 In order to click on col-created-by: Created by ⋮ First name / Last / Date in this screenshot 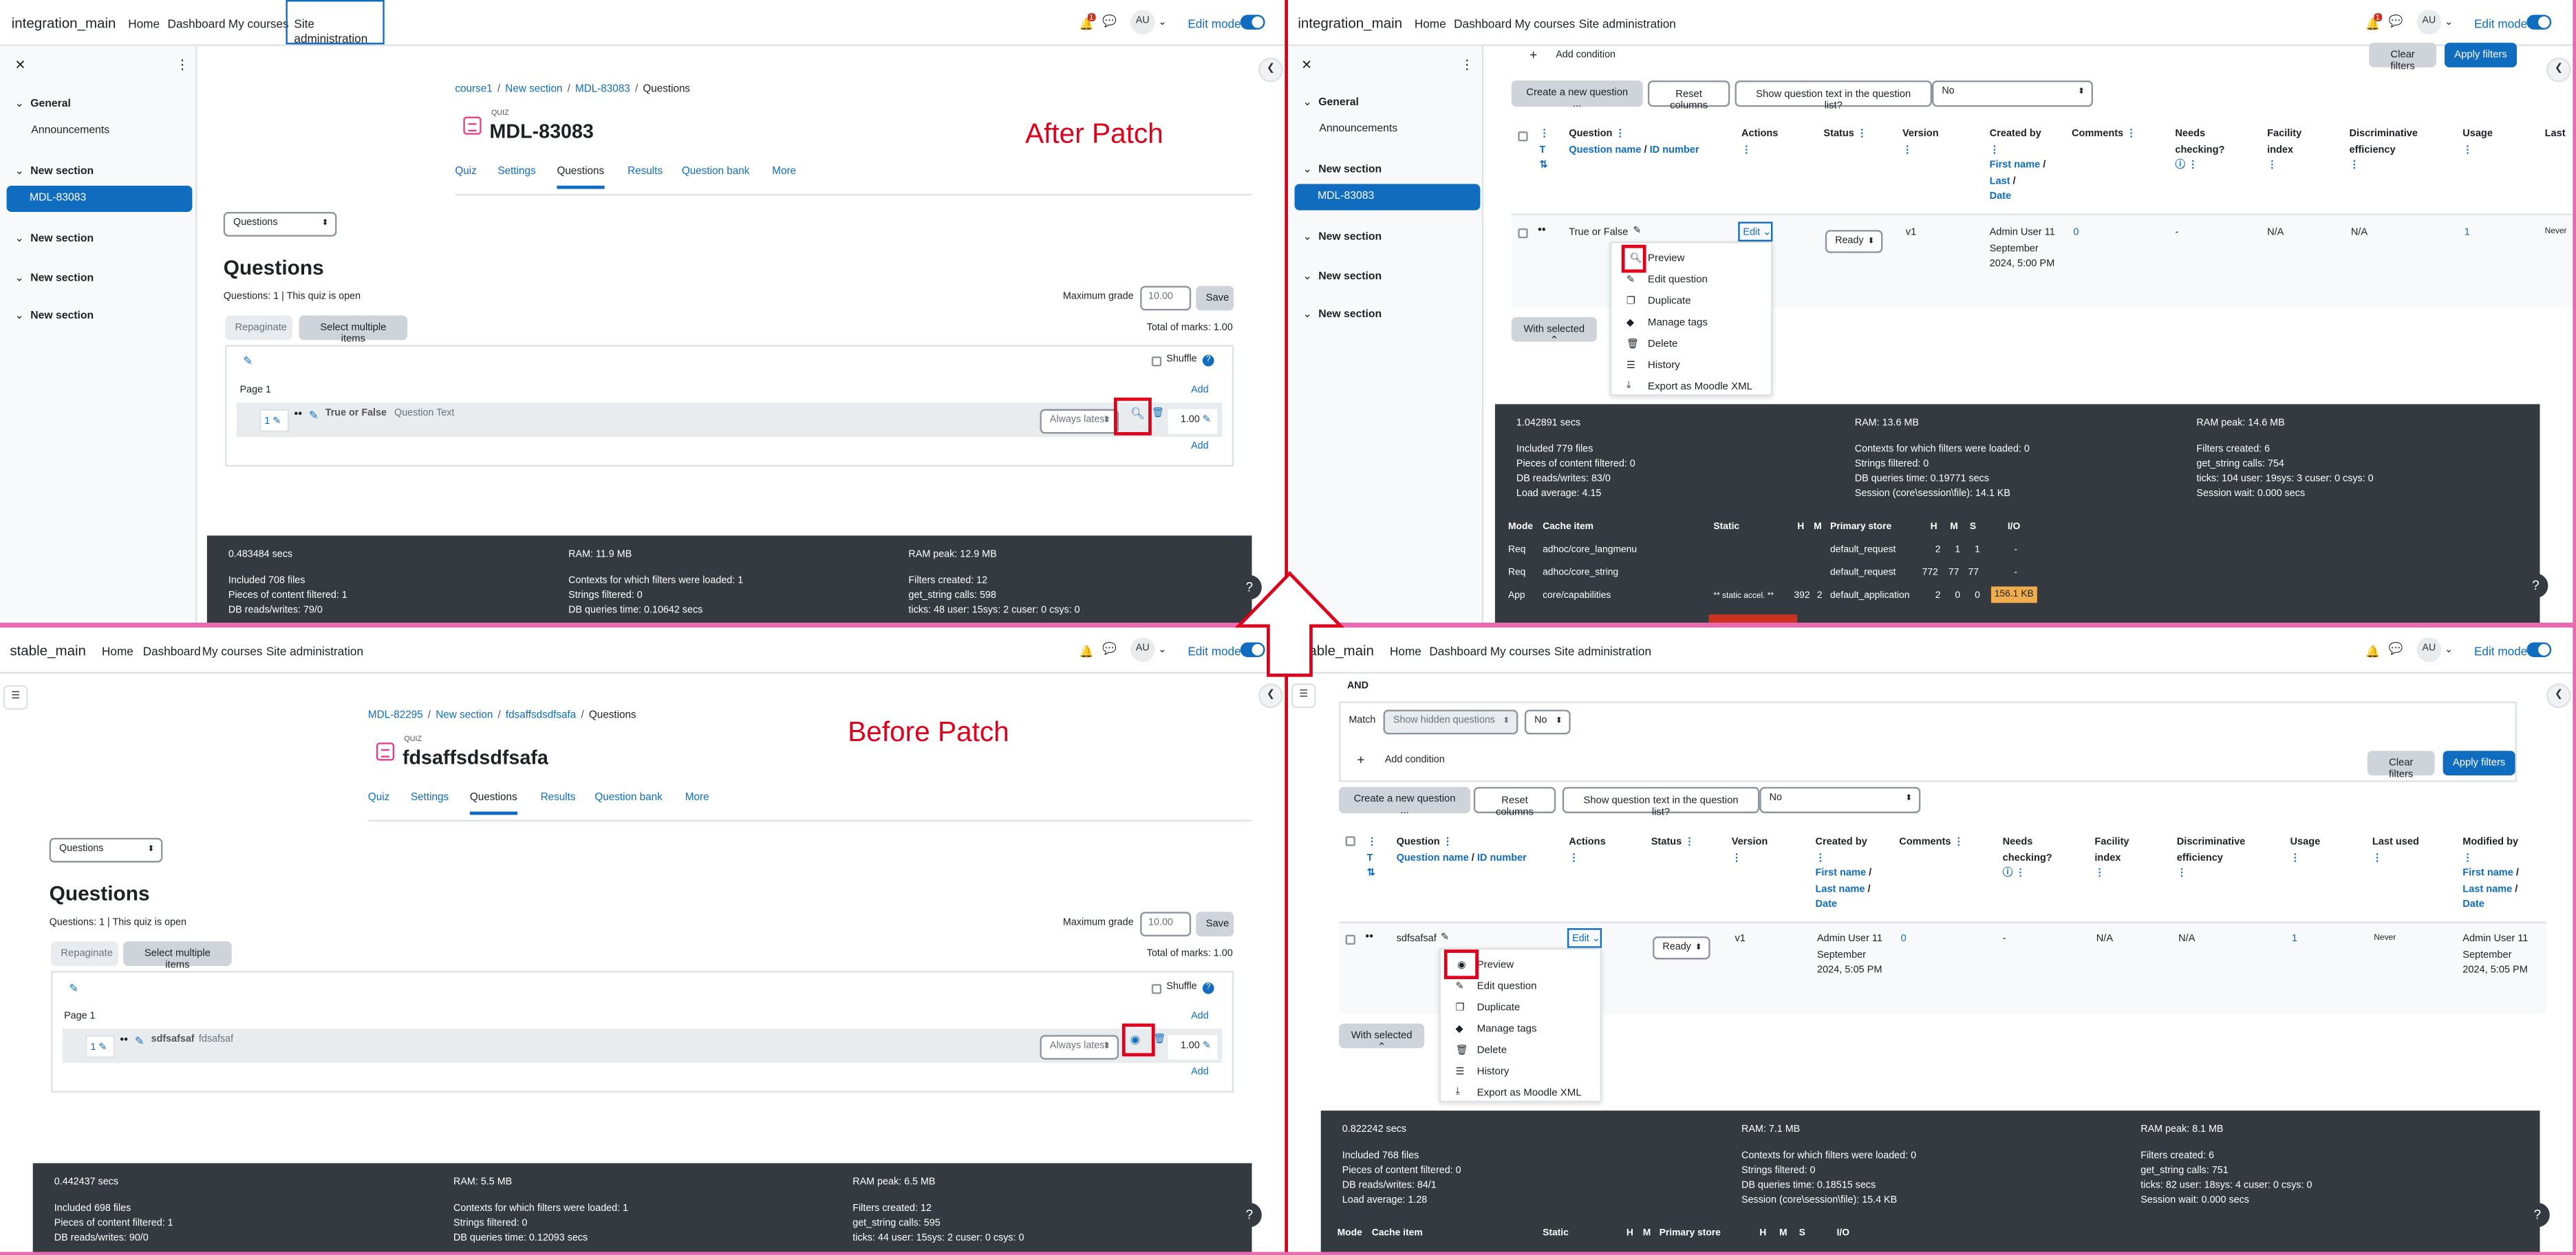, I will do `click(2026, 165)`.